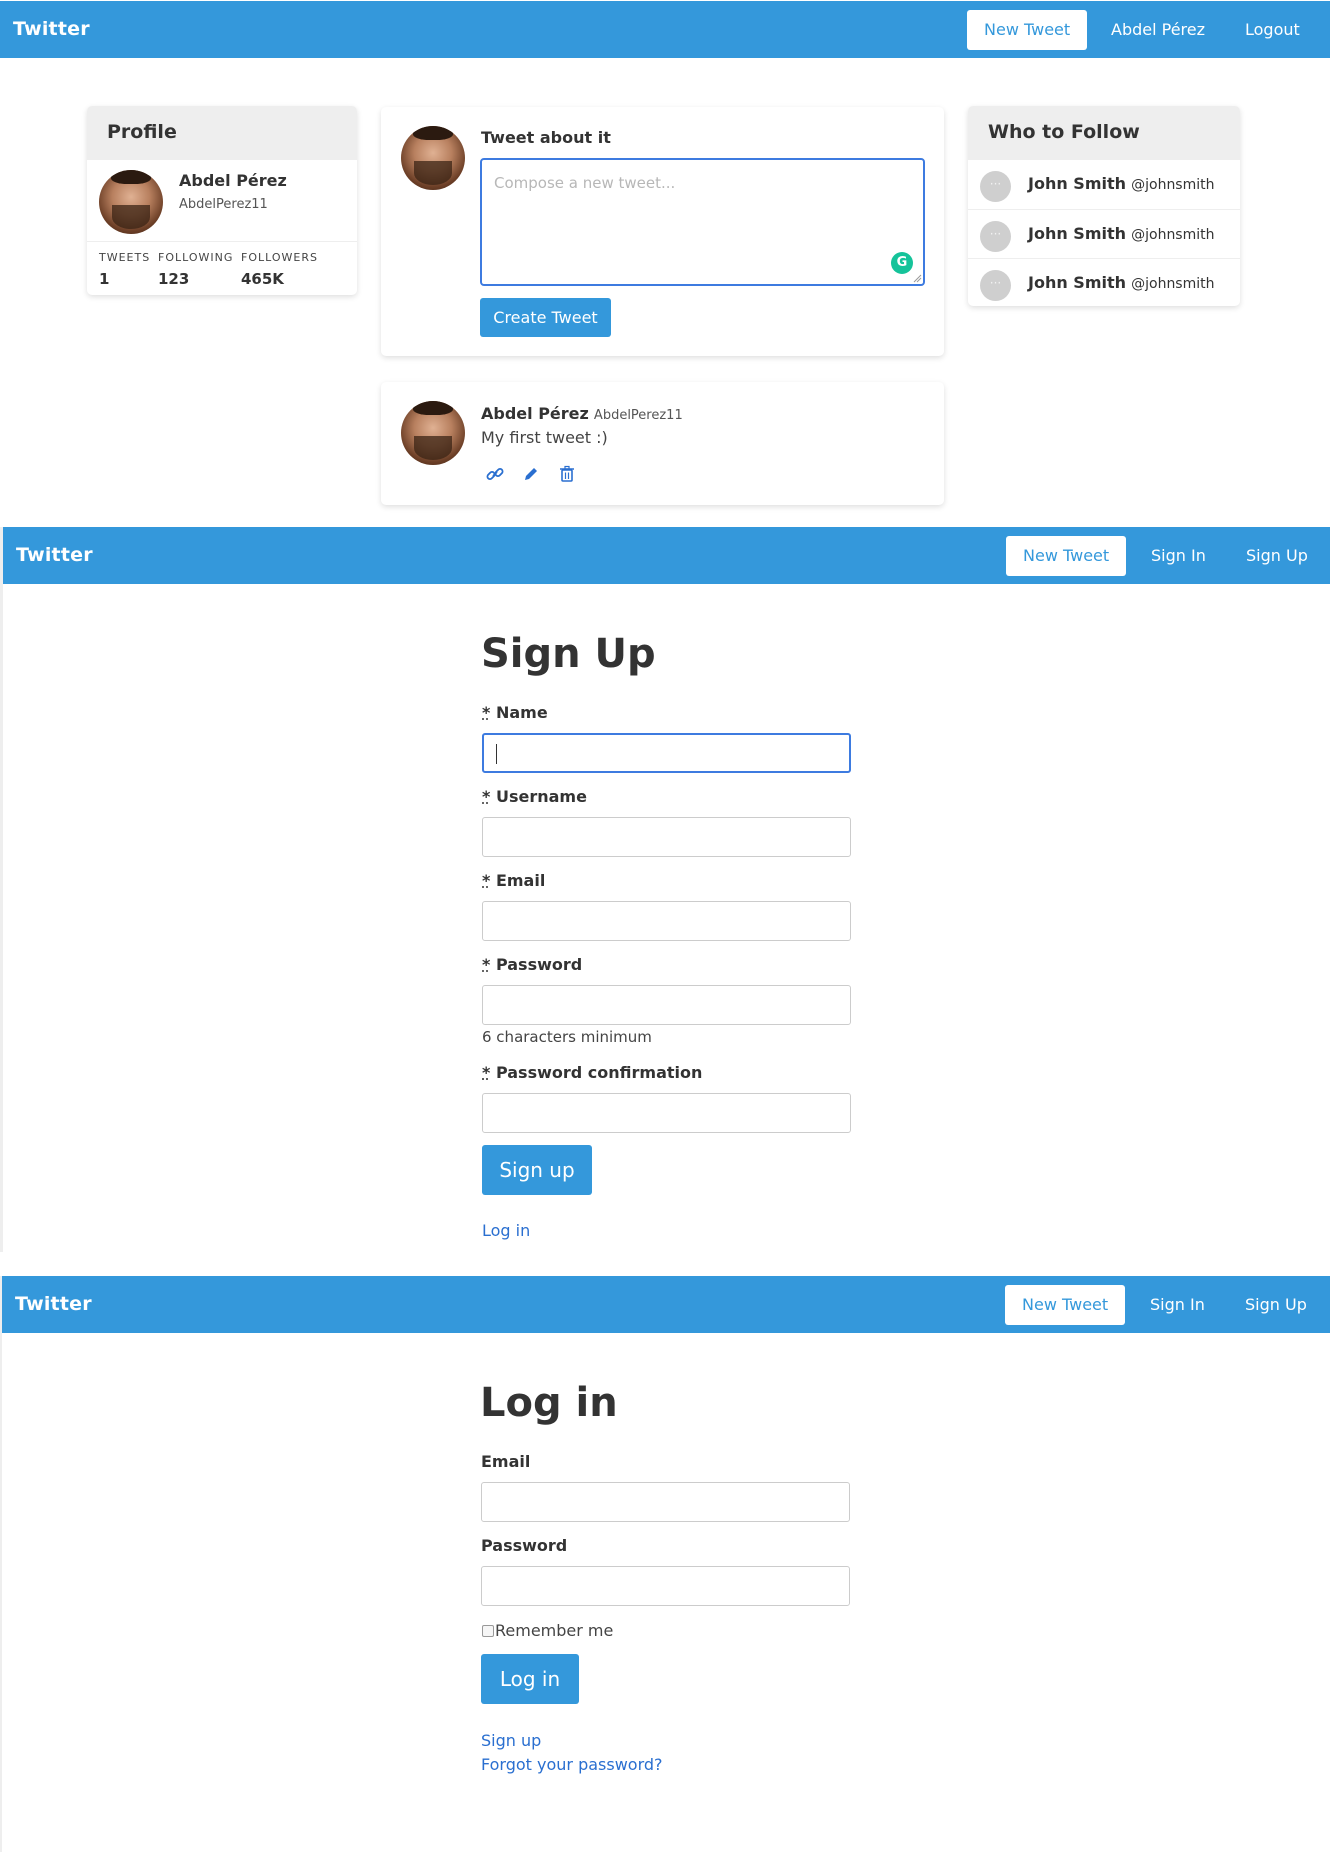  I want to click on profile-name: Abdel Pérez, so click(233, 180).